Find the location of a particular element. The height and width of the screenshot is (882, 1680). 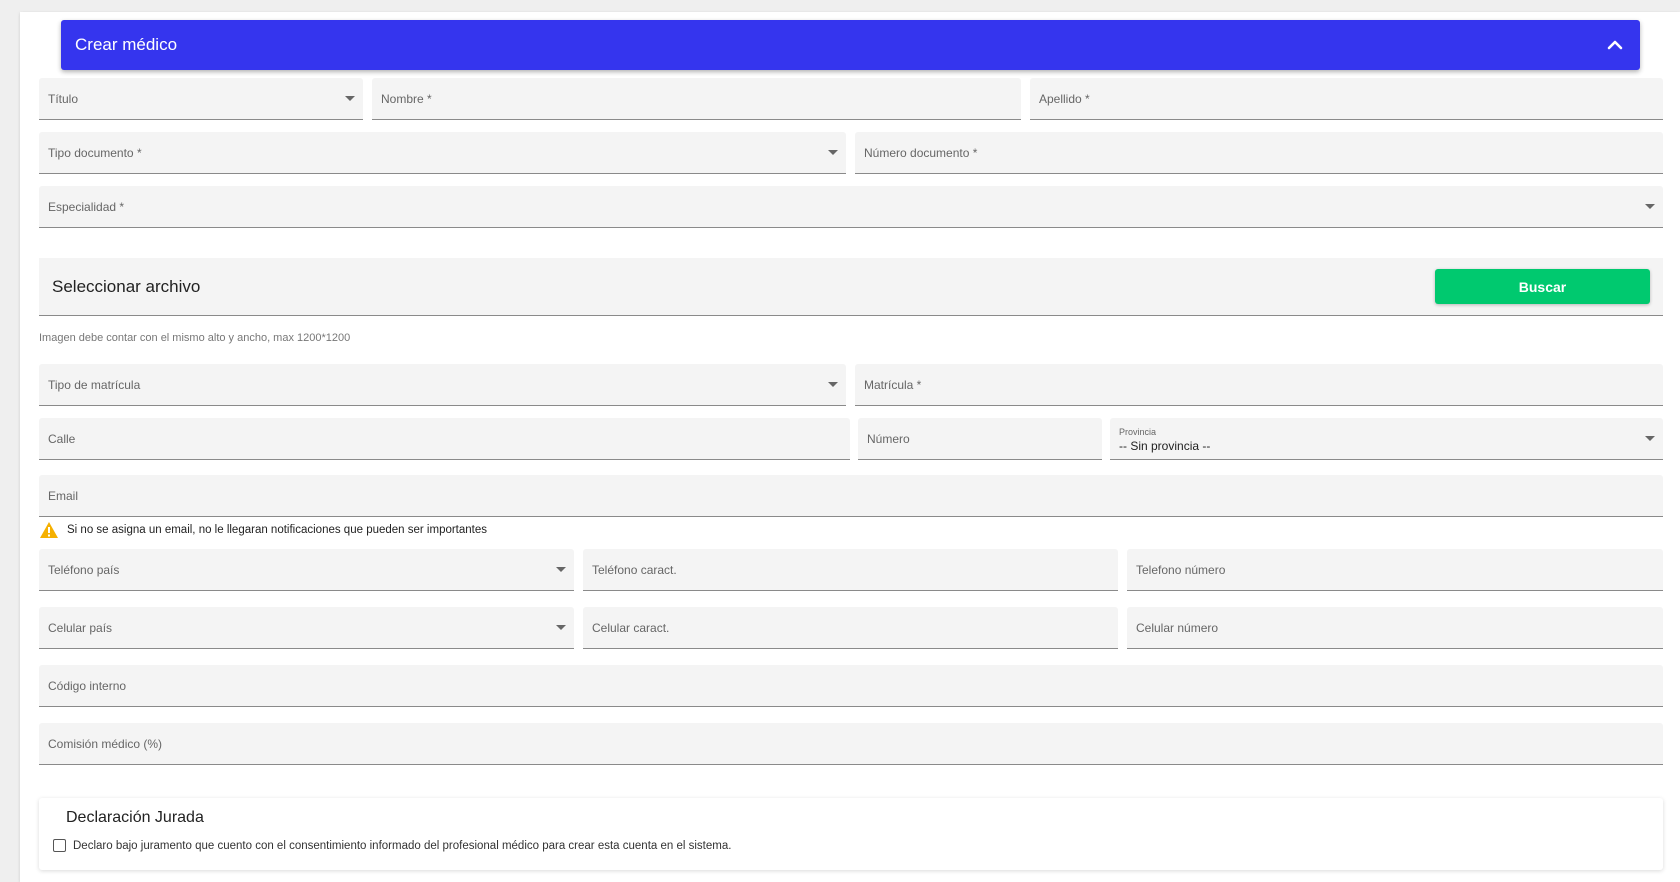

provincia-label: Provincia is located at coordinates (1138, 431).